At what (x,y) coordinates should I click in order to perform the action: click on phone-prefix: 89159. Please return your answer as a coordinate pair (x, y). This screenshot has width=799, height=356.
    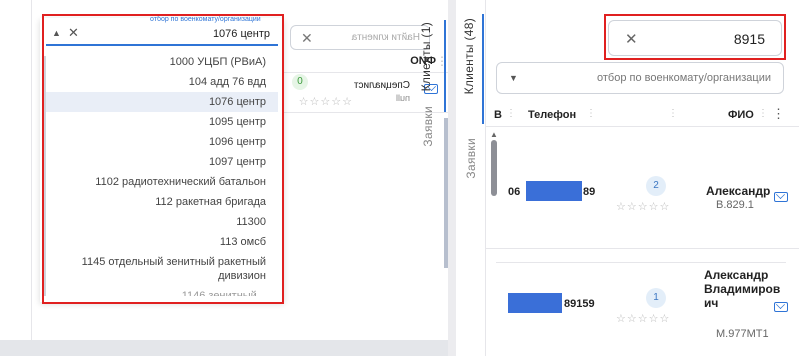
    Looking at the image, I should click on (579, 304).